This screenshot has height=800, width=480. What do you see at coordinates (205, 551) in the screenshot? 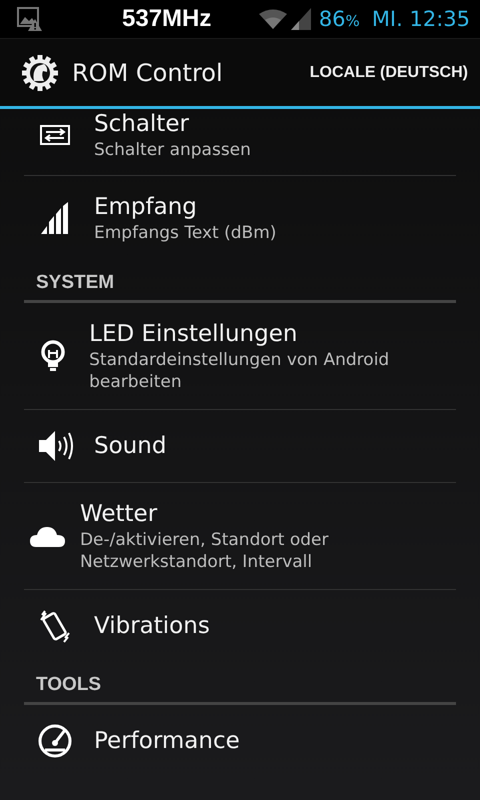
I see `item-summary: De-/aktivieren, Standort oder Netzwerkstandort, Intervall` at bounding box center [205, 551].